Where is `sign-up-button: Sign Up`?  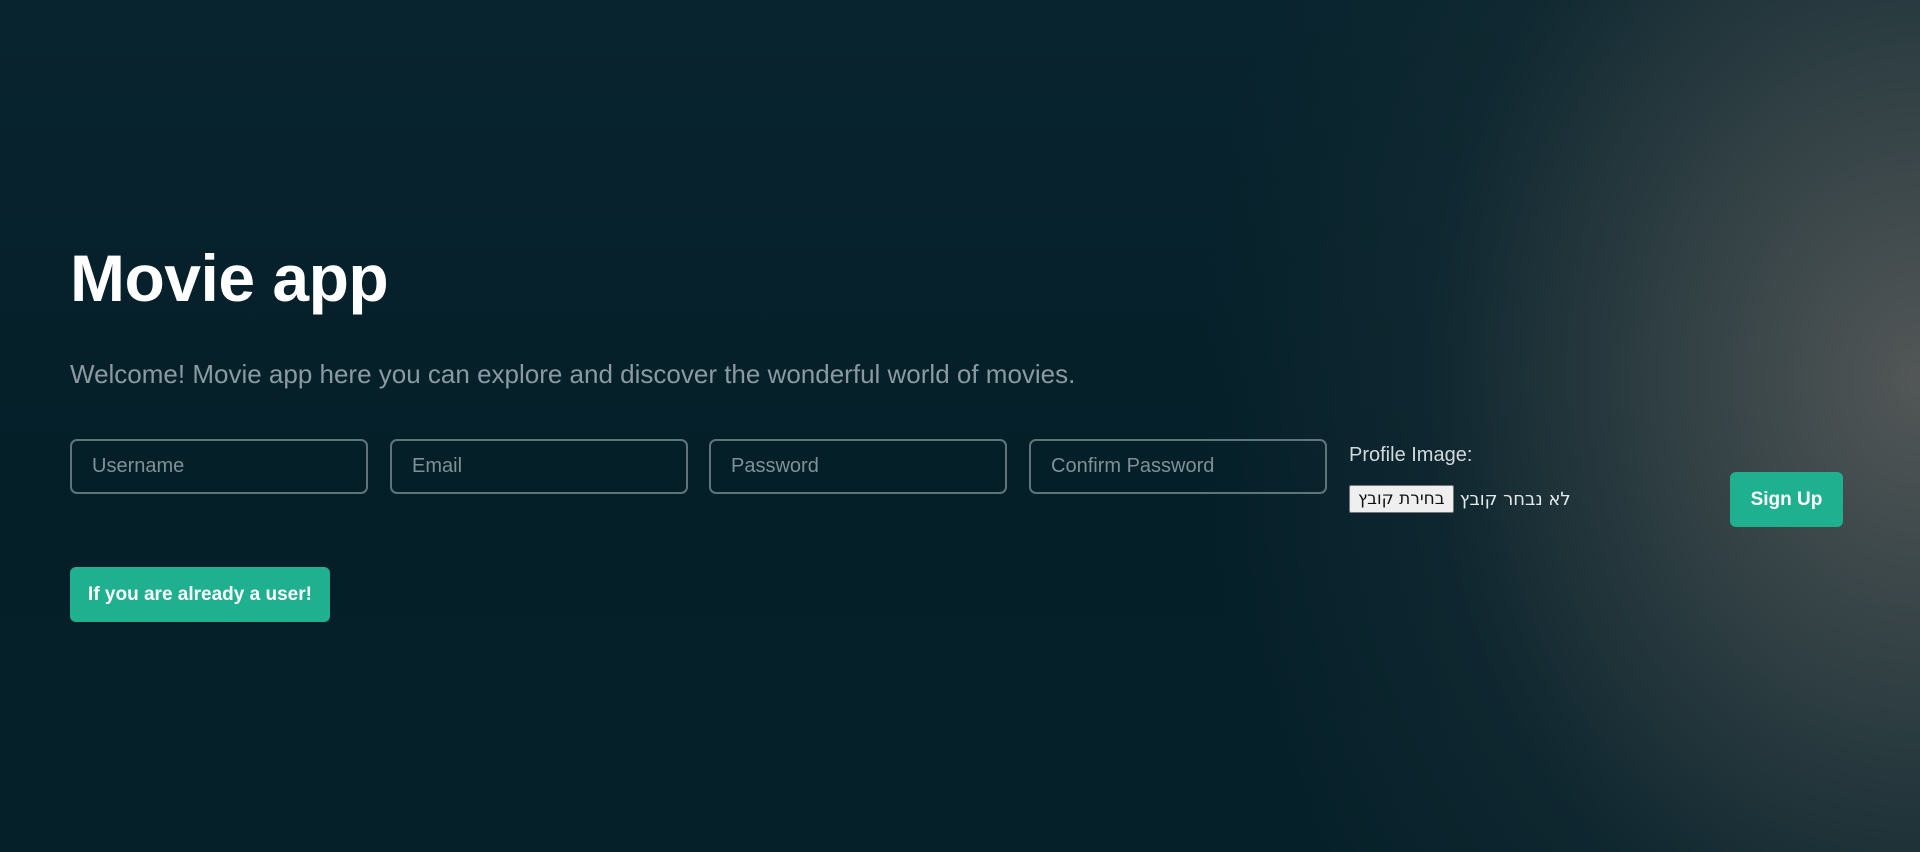 sign-up-button: Sign Up is located at coordinates (1786, 499).